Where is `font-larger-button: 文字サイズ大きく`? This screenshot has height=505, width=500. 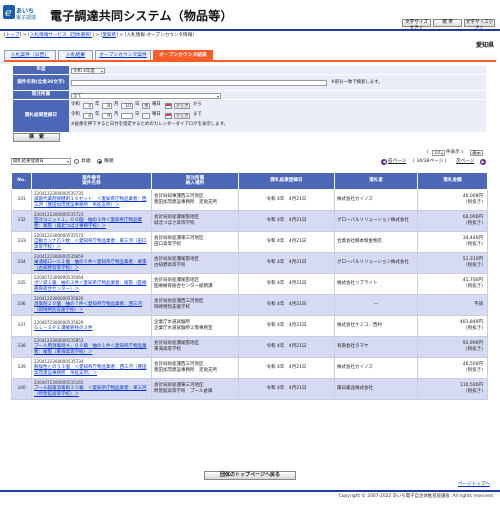 font-larger-button: 文字サイズ大きく is located at coordinates (416, 25).